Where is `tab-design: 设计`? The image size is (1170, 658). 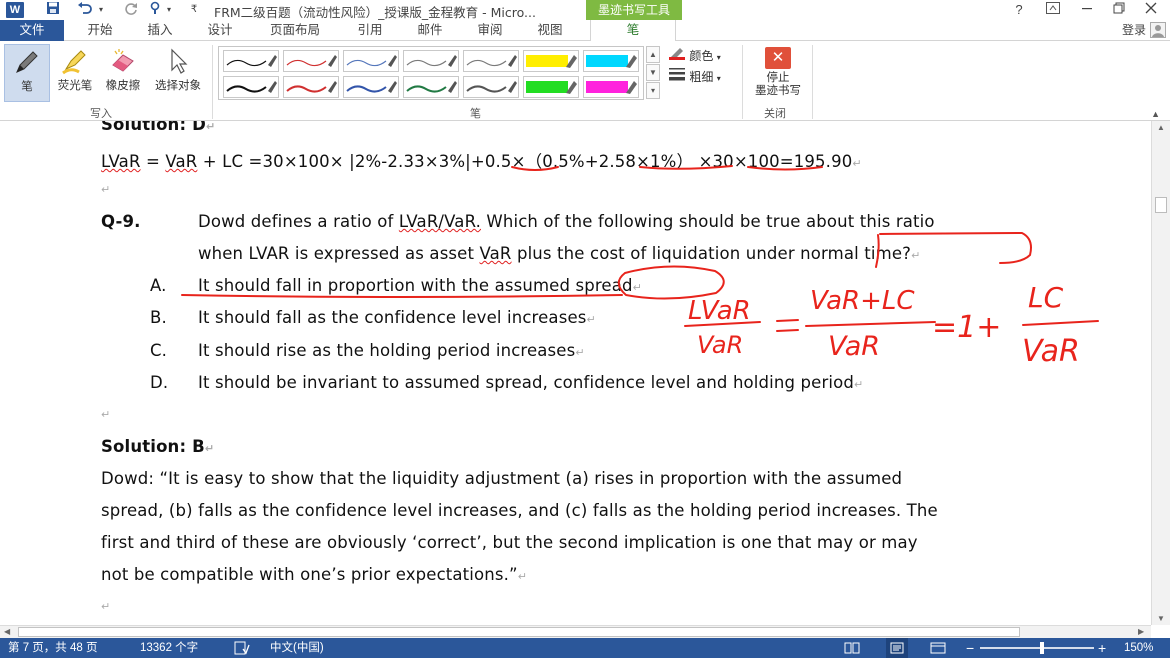
tab-design: 设计 is located at coordinates (220, 30).